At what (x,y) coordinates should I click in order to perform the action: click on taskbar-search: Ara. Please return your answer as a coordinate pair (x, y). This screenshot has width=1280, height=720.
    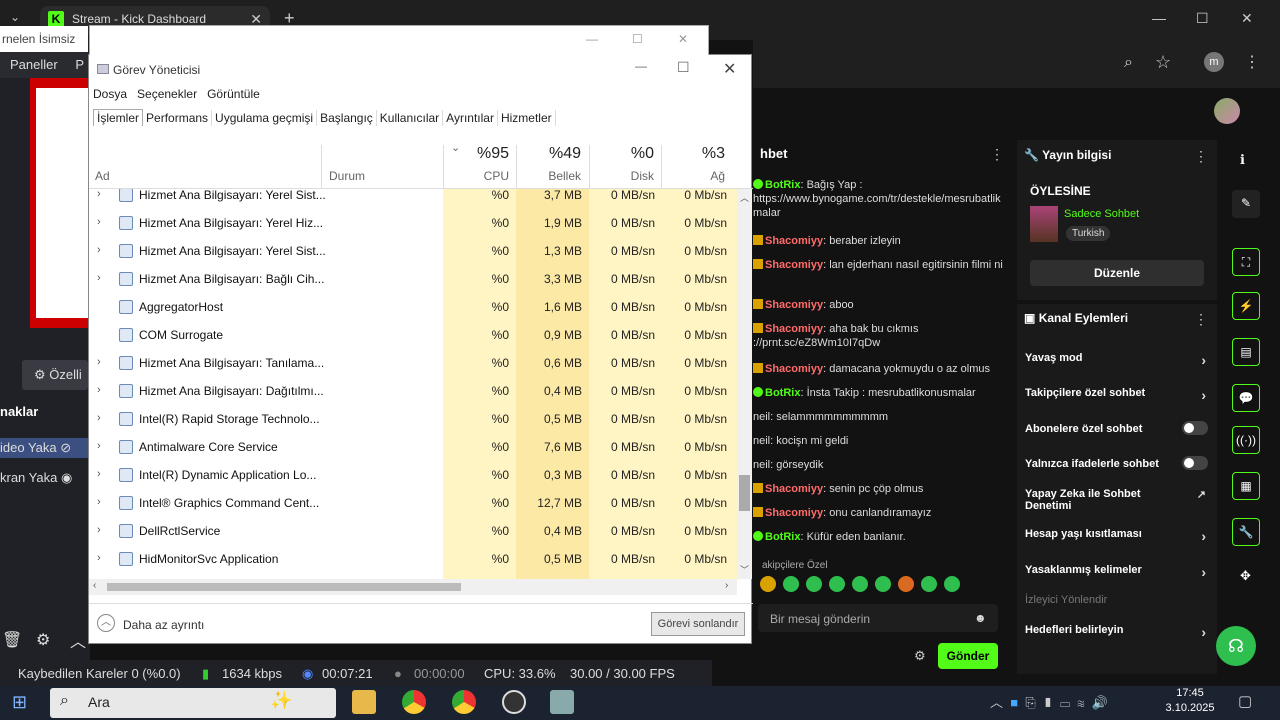
    Looking at the image, I should click on (193, 703).